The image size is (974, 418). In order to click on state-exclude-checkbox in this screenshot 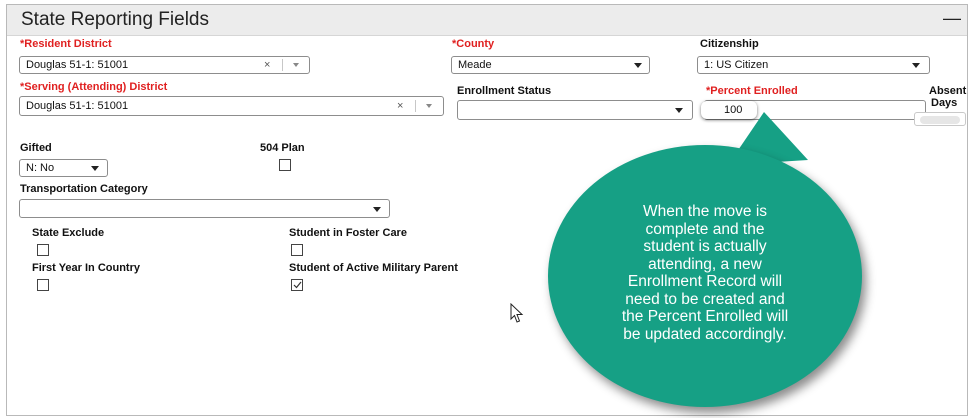, I will do `click(43, 250)`.